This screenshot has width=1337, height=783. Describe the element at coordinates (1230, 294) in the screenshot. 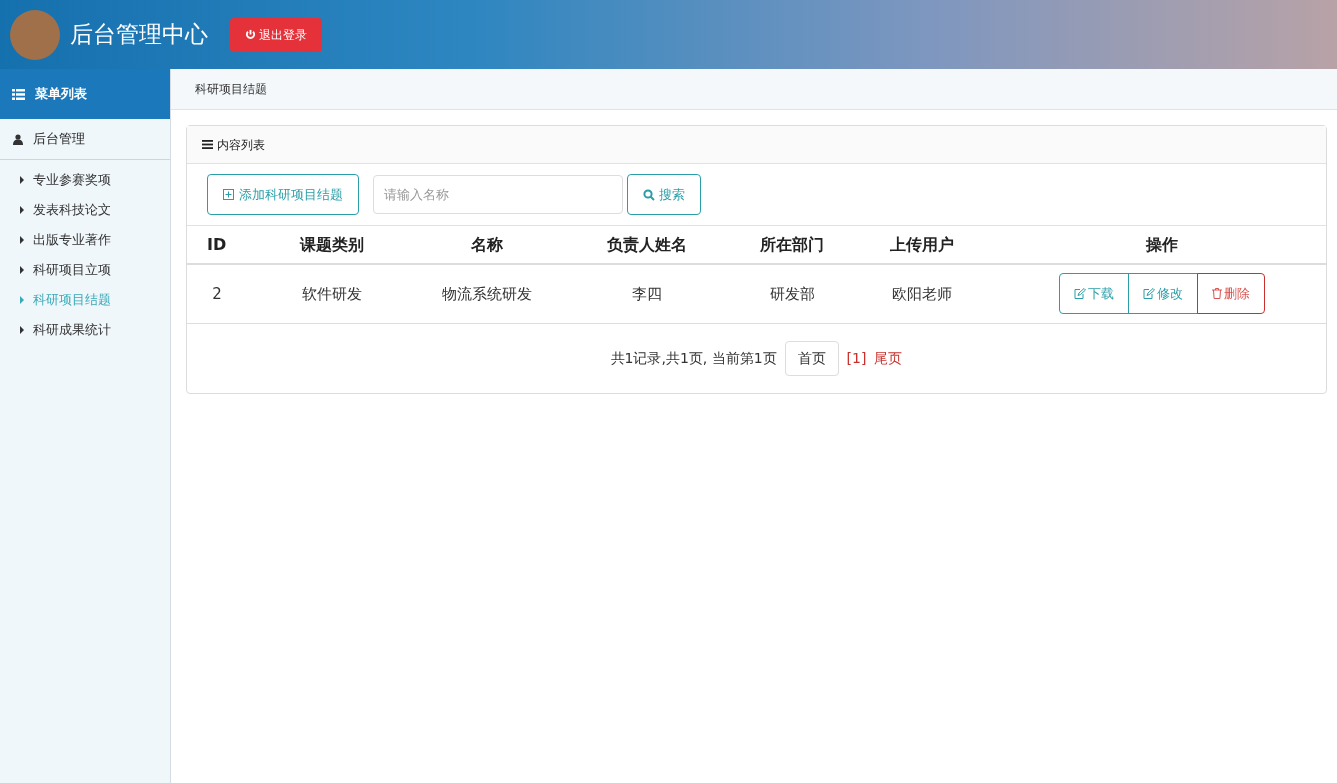

I see `delete-button: 删除` at that location.